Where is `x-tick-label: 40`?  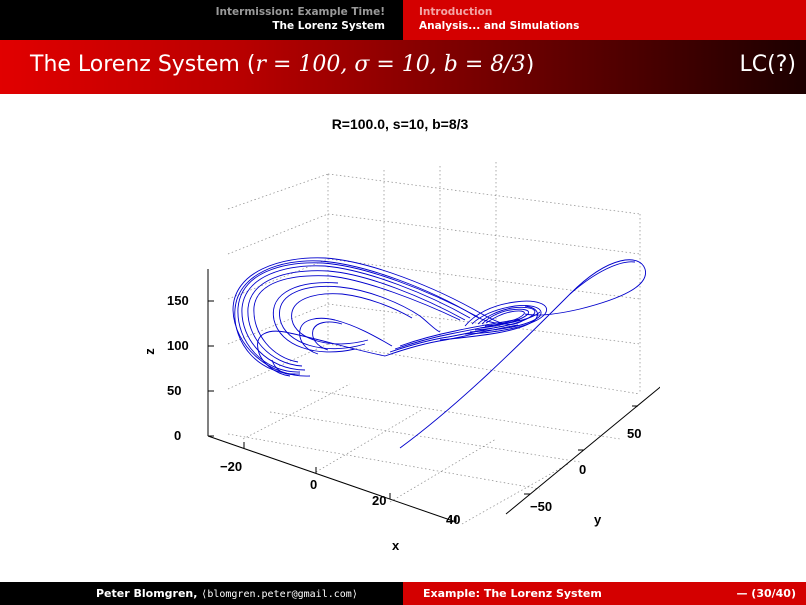
x-tick-label: 40 is located at coordinates (453, 519).